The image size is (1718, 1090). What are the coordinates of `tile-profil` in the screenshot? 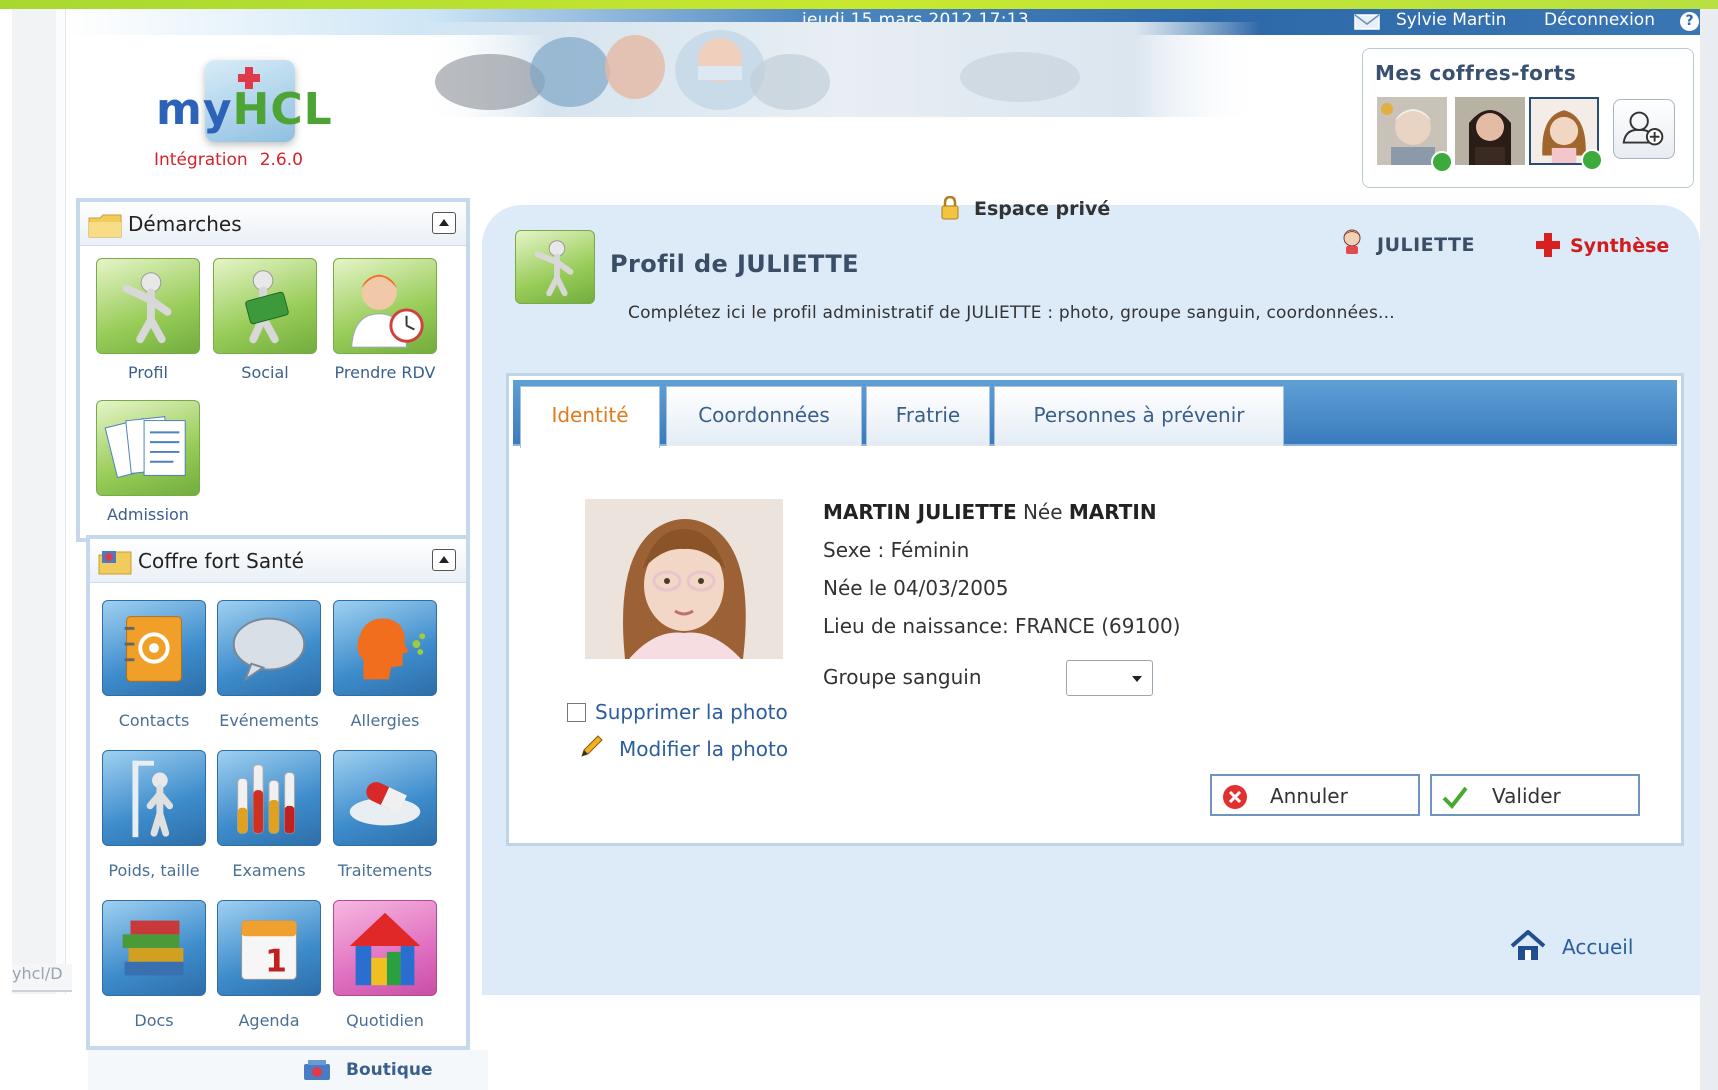 It's located at (148, 306).